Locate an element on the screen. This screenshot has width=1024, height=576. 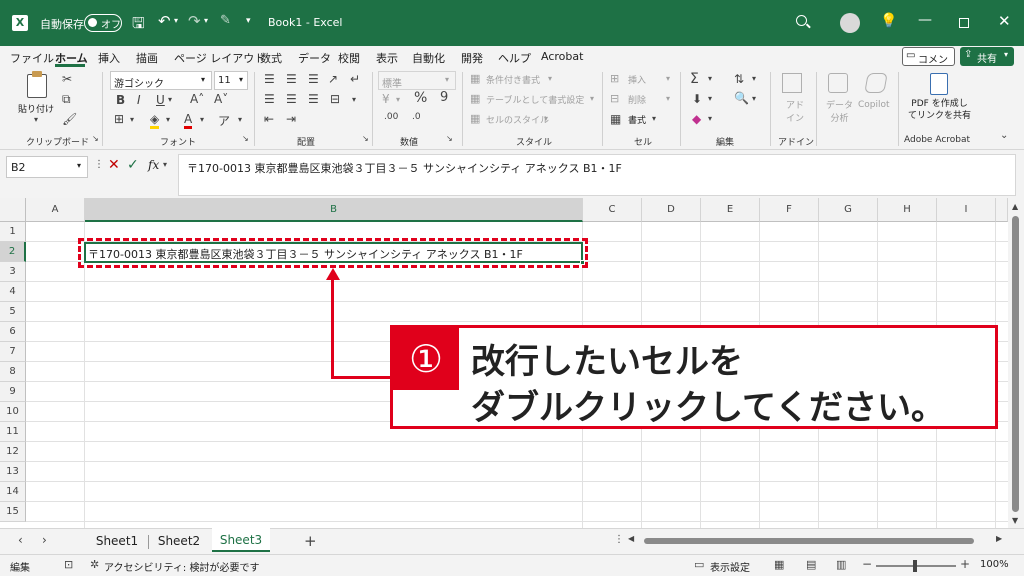
column-header-d: D is located at coordinates (671, 210).